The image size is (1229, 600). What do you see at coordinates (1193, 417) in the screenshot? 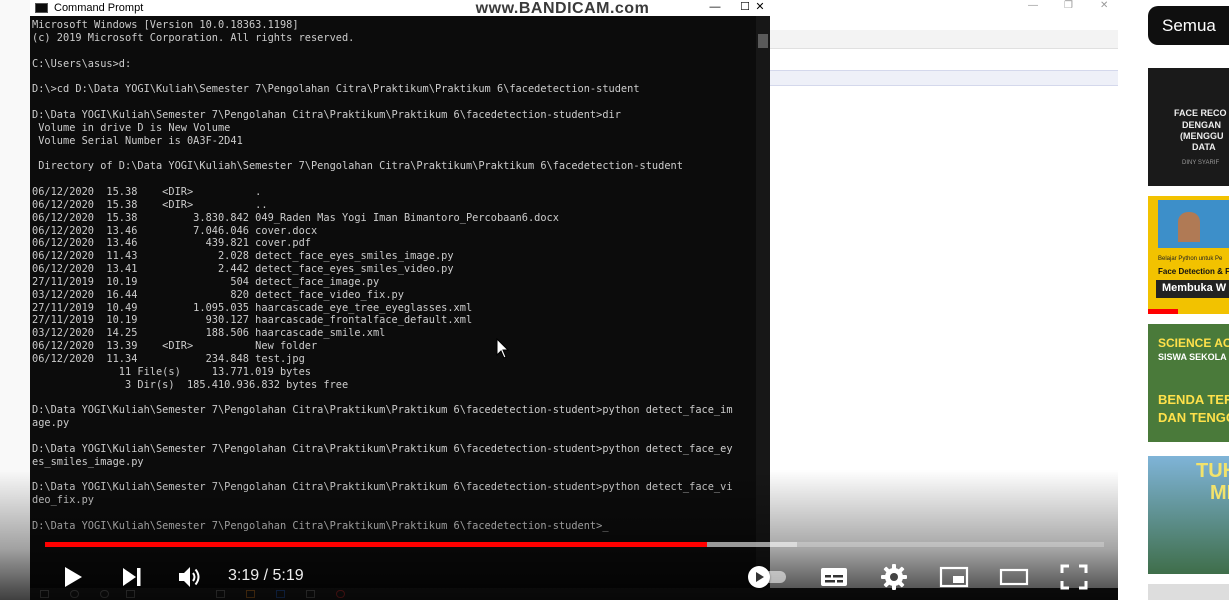
I see `thumbnail-text: DAN TENGG` at bounding box center [1193, 417].